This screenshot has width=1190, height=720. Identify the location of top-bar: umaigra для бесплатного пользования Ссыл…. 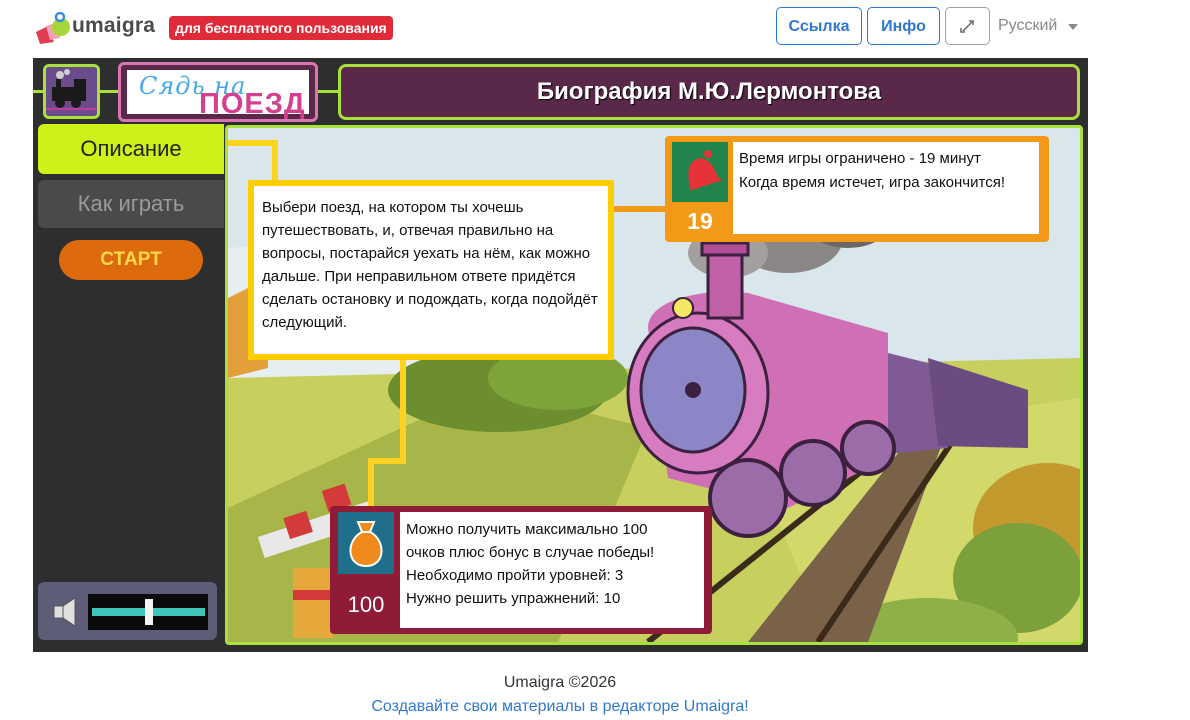
(595, 28).